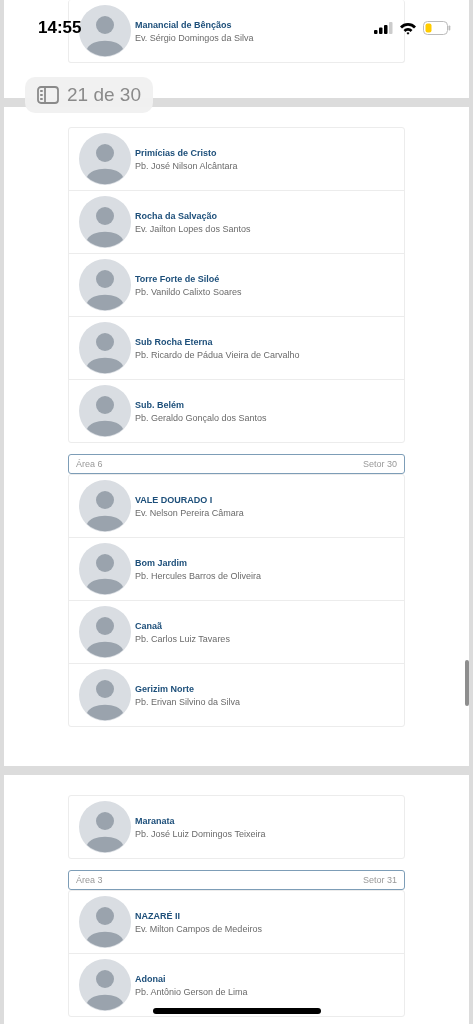 This screenshot has width=473, height=1024. What do you see at coordinates (174, 499) in the screenshot?
I see `church-name: VALE DOURADO I` at bounding box center [174, 499].